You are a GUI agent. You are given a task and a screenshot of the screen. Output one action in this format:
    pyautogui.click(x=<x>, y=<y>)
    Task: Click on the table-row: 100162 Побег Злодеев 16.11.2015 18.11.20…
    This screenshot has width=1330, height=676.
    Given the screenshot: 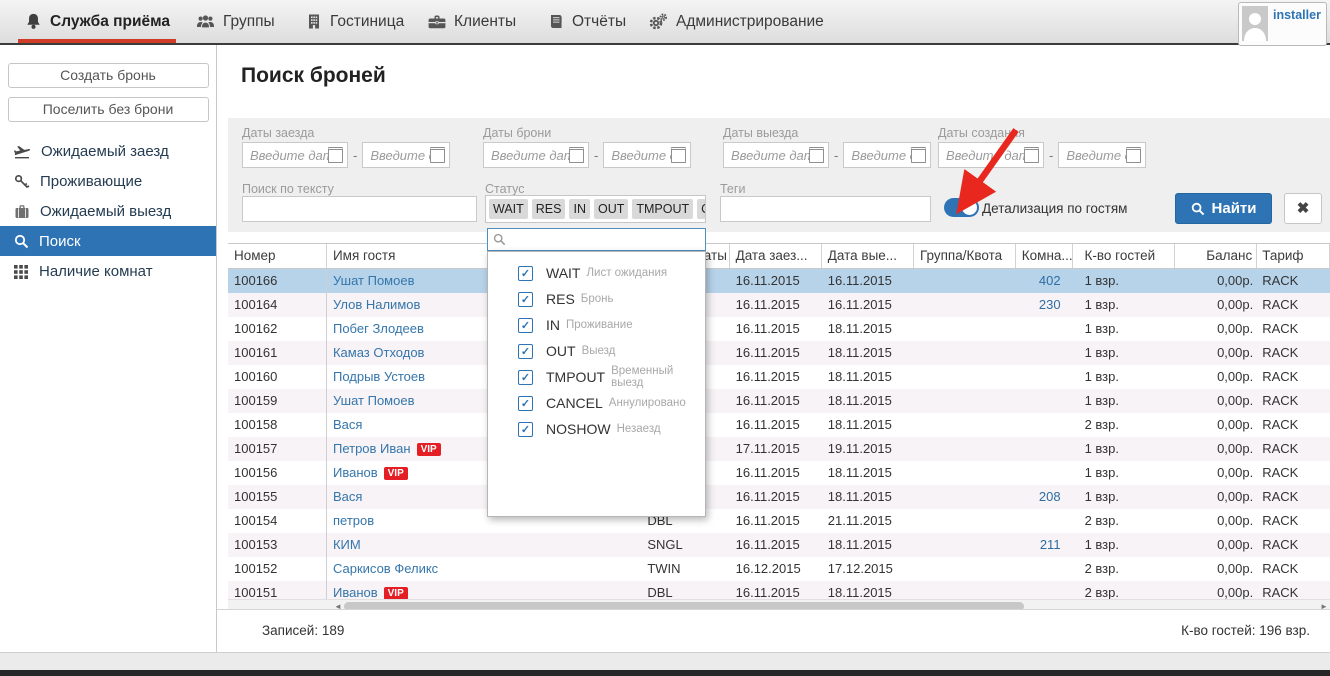 What is the action you would take?
    pyautogui.click(x=779, y=329)
    